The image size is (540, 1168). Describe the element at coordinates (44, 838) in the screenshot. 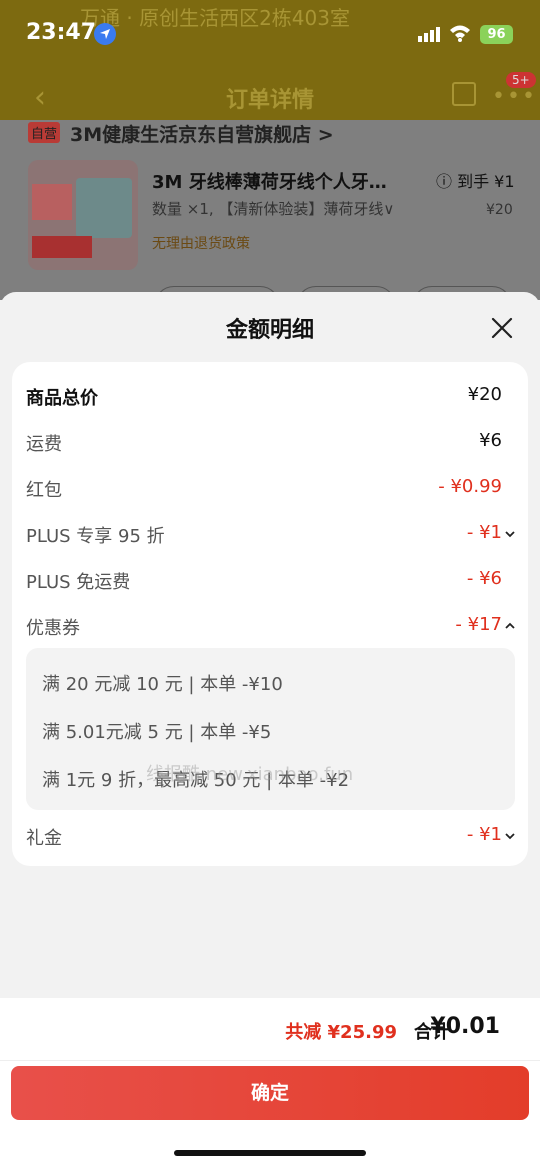

I see `row-label: 礼金` at that location.